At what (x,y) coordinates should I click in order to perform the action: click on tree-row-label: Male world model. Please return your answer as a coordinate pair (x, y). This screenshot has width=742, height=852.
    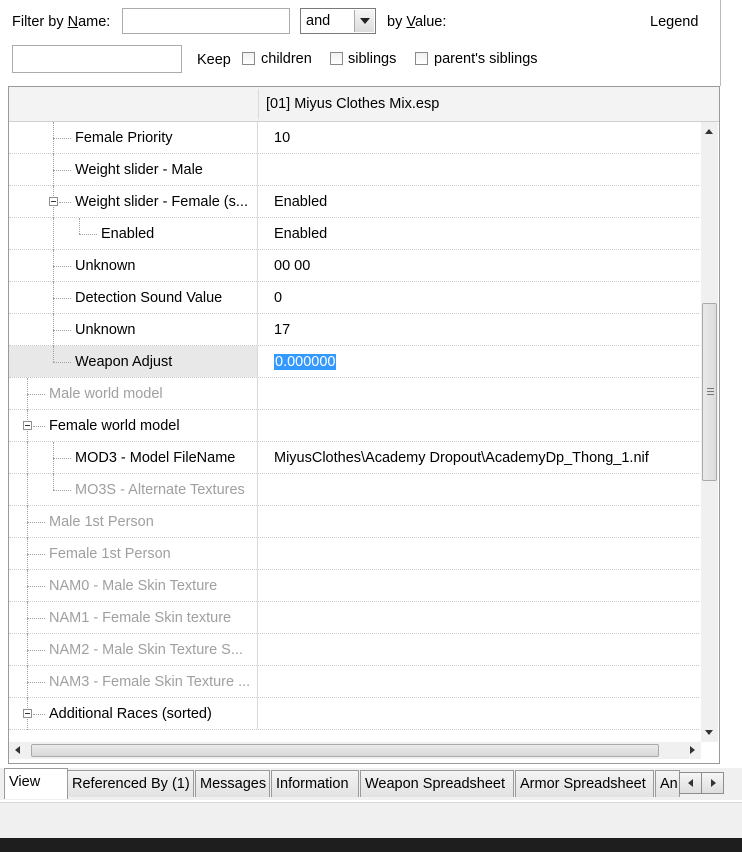
    Looking at the image, I should click on (106, 394).